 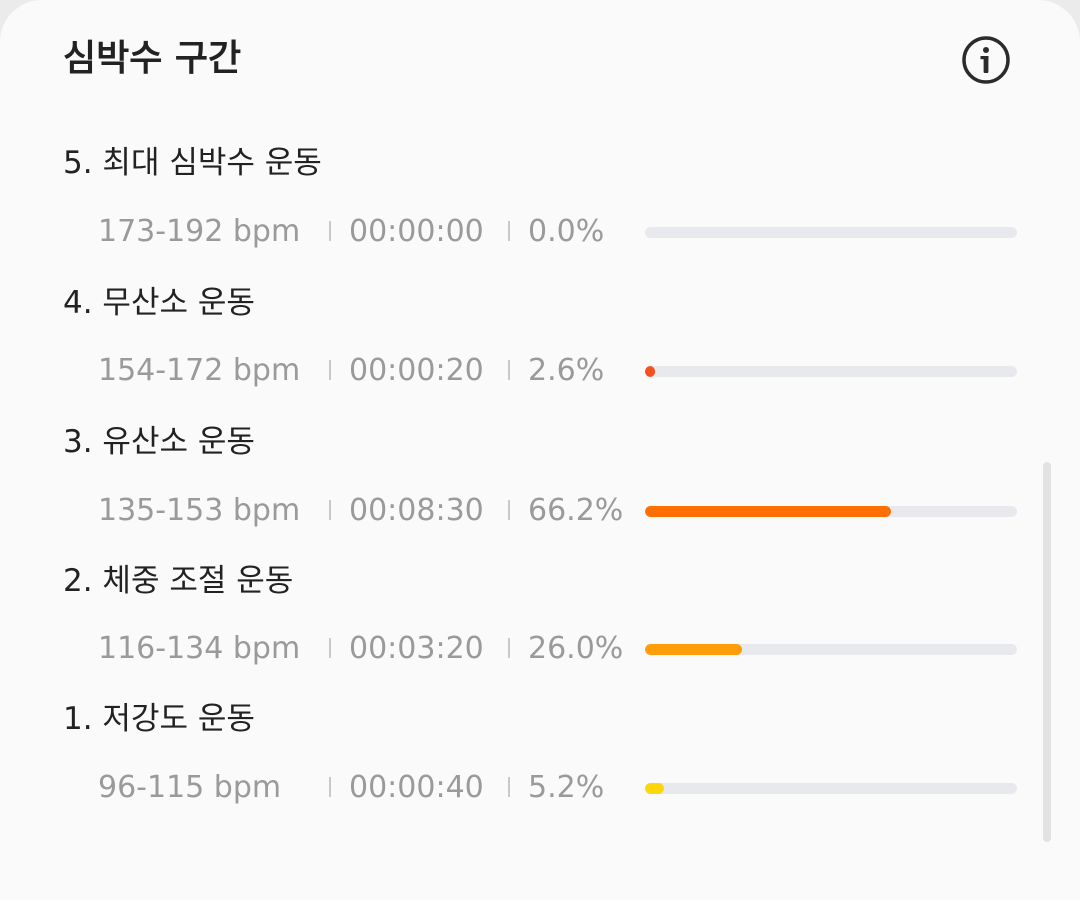 What do you see at coordinates (416, 510) in the screenshot?
I see `zone-3-duration: 00:08:30` at bounding box center [416, 510].